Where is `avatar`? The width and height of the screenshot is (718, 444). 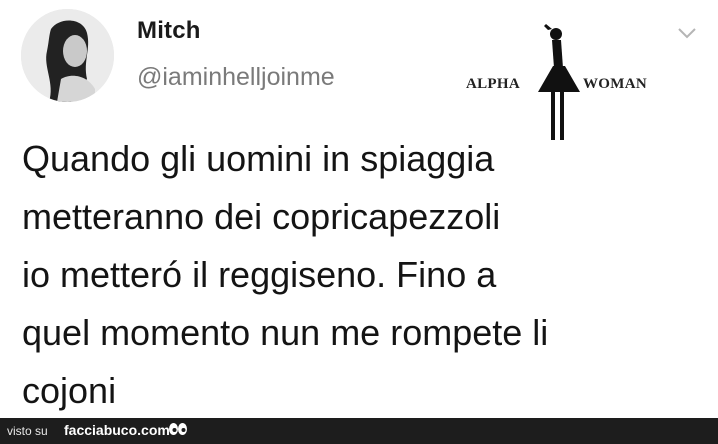 avatar is located at coordinates (67, 55).